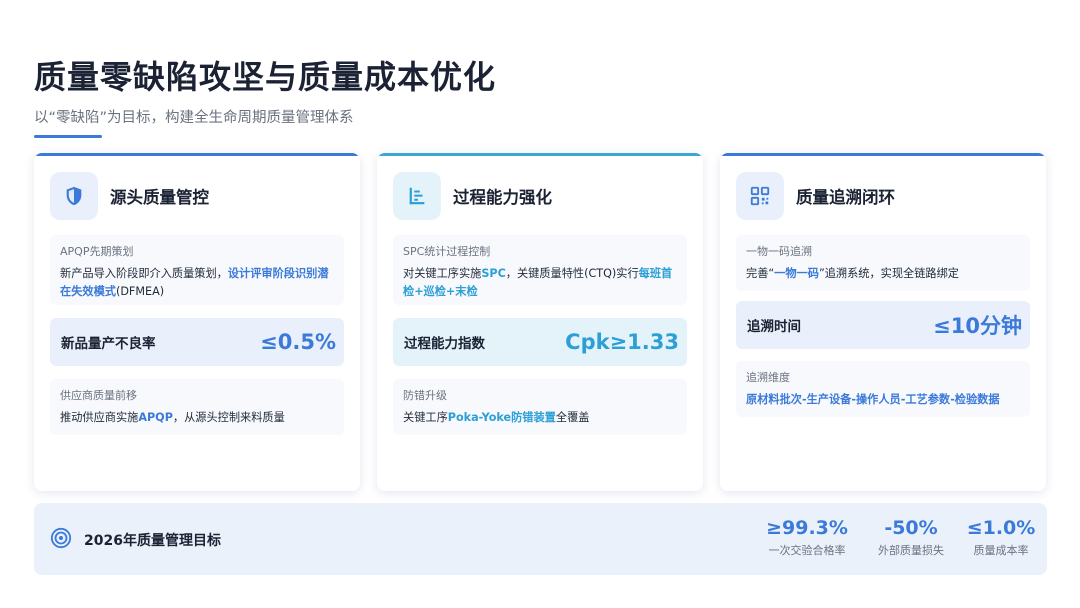 The image size is (1080, 608). What do you see at coordinates (99, 417) in the screenshot?
I see `text-segment: 推动供应商实施` at bounding box center [99, 417].